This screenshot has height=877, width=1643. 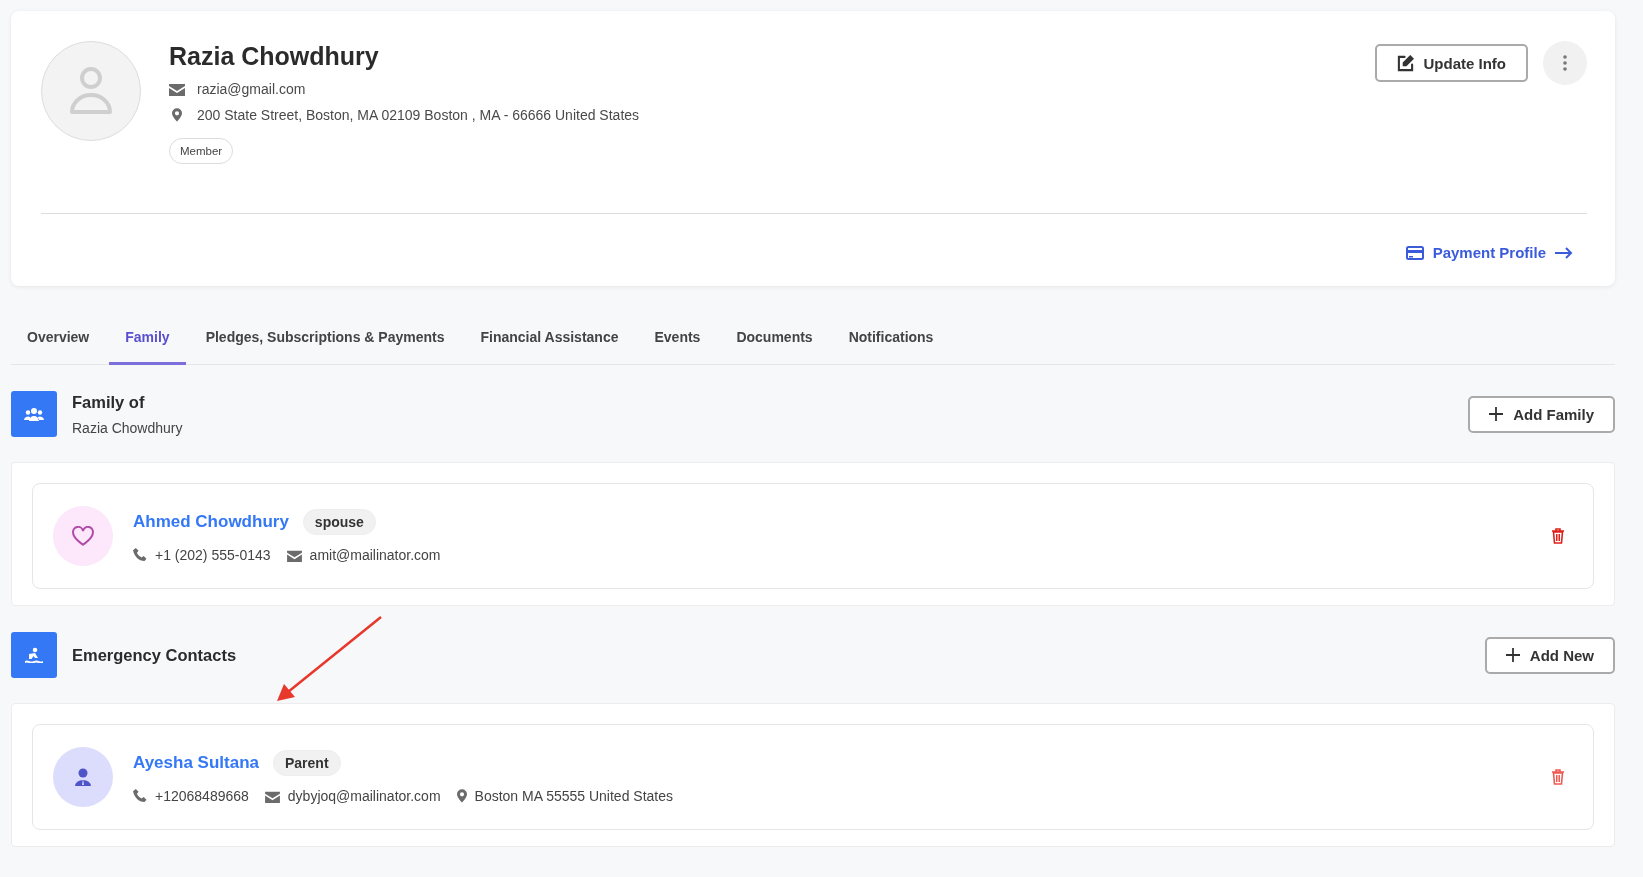 I want to click on person-icon, so click(x=83, y=777).